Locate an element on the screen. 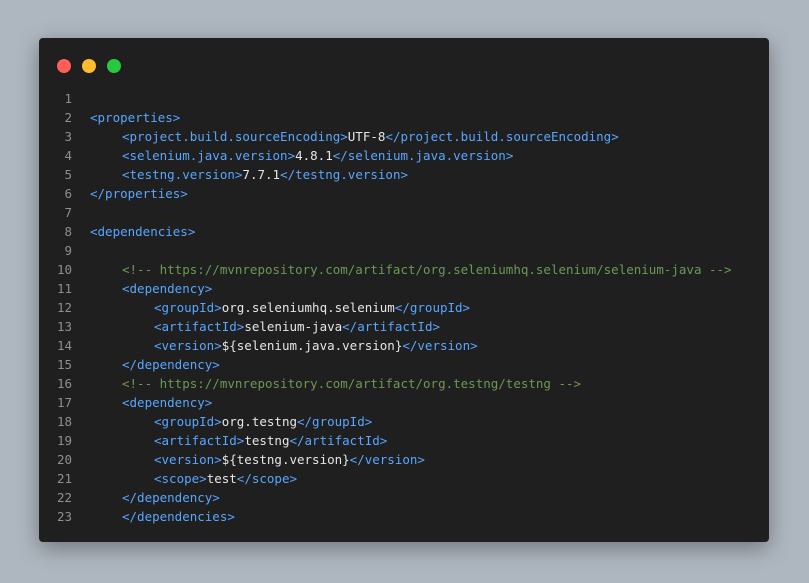 Image resolution: width=809 pixels, height=583 pixels. code-content: <testng.version>7.7.1</testng.version> is located at coordinates (265, 174).